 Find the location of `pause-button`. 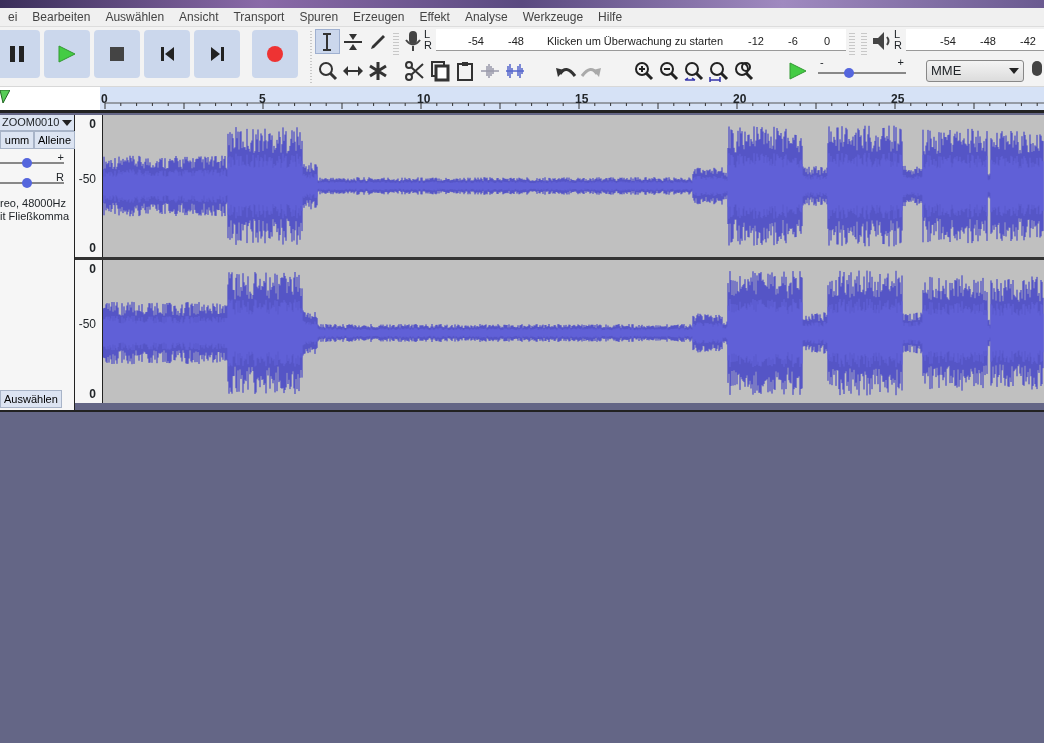

pause-button is located at coordinates (20, 54).